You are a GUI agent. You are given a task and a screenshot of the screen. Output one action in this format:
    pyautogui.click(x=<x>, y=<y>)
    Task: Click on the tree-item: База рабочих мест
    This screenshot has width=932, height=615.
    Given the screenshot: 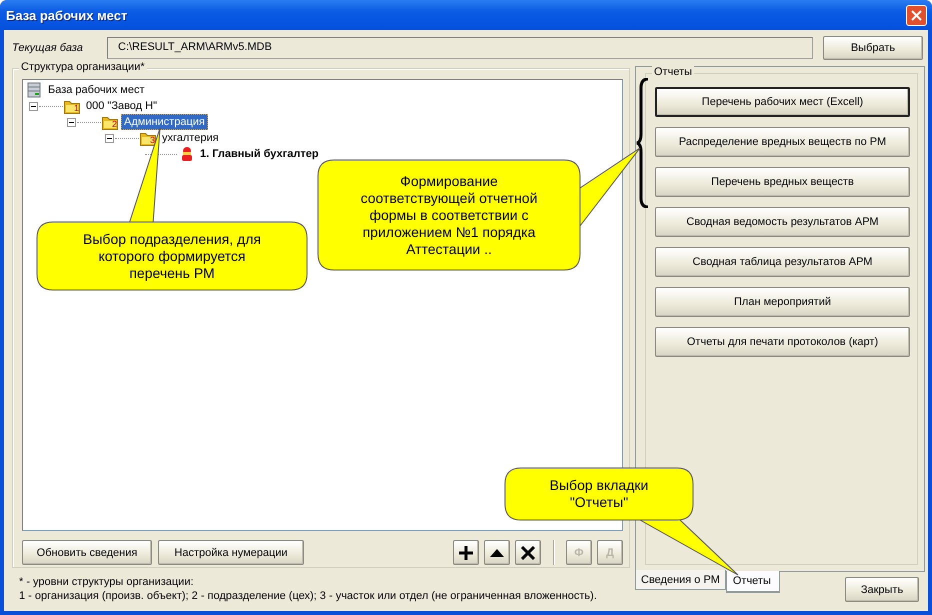 What is the action you would take?
    pyautogui.click(x=96, y=90)
    